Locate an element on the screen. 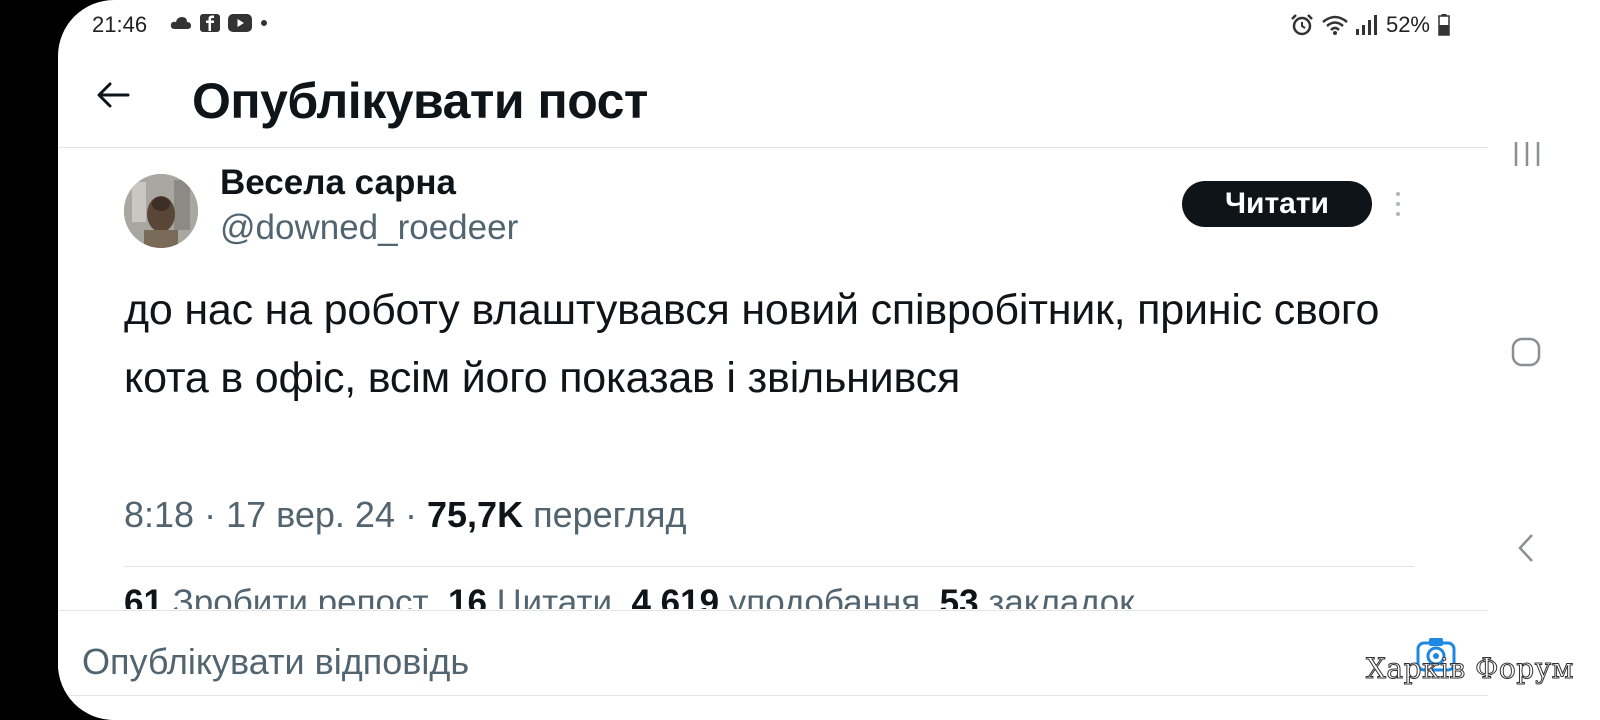 This screenshot has height=720, width=1600. battery-percent: 52% is located at coordinates (1407, 24).